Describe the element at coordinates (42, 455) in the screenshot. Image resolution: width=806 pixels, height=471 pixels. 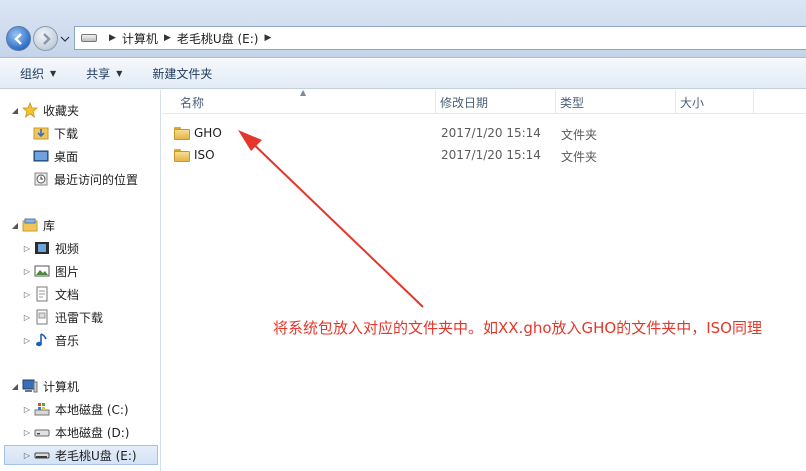
I see `usb-drive-icon` at that location.